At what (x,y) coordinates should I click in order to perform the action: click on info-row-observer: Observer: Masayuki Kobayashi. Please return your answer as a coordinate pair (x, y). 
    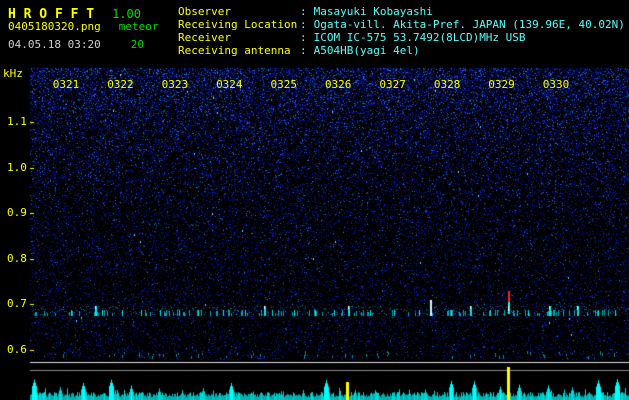
    Looking at the image, I should click on (401, 11).